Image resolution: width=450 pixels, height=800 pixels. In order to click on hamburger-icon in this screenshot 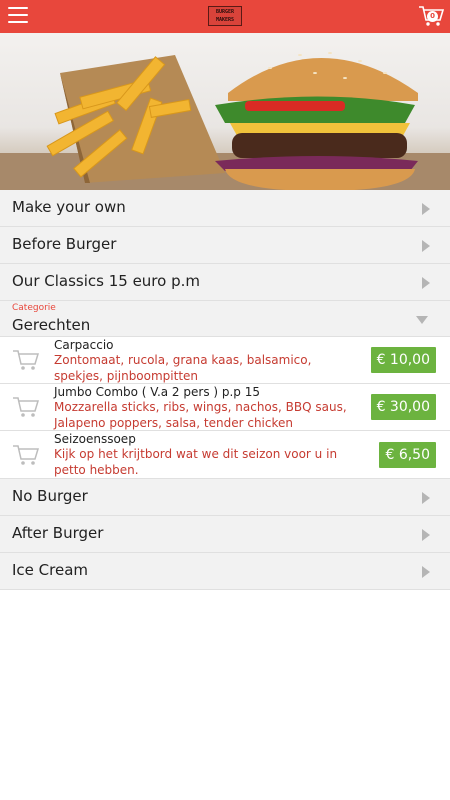, I will do `click(18, 16)`.